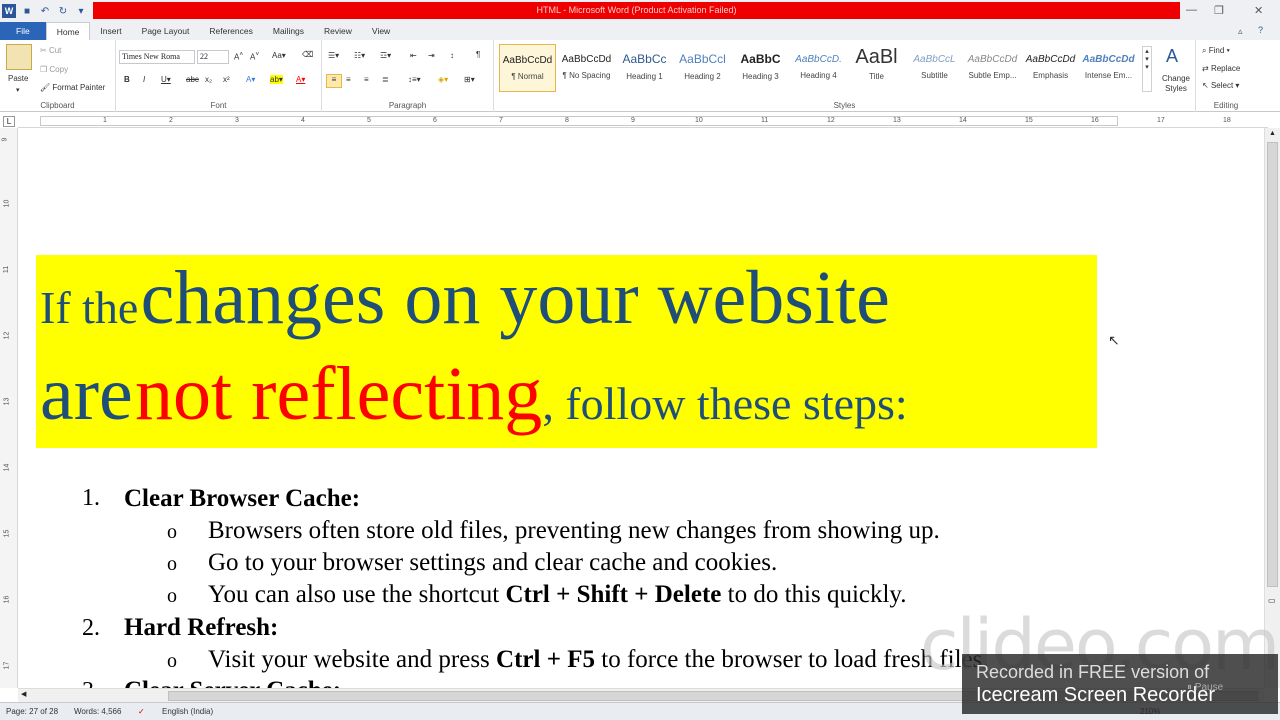 This screenshot has height=720, width=1280. Describe the element at coordinates (1219, 10) in the screenshot. I see `restore-icon: ❐` at that location.